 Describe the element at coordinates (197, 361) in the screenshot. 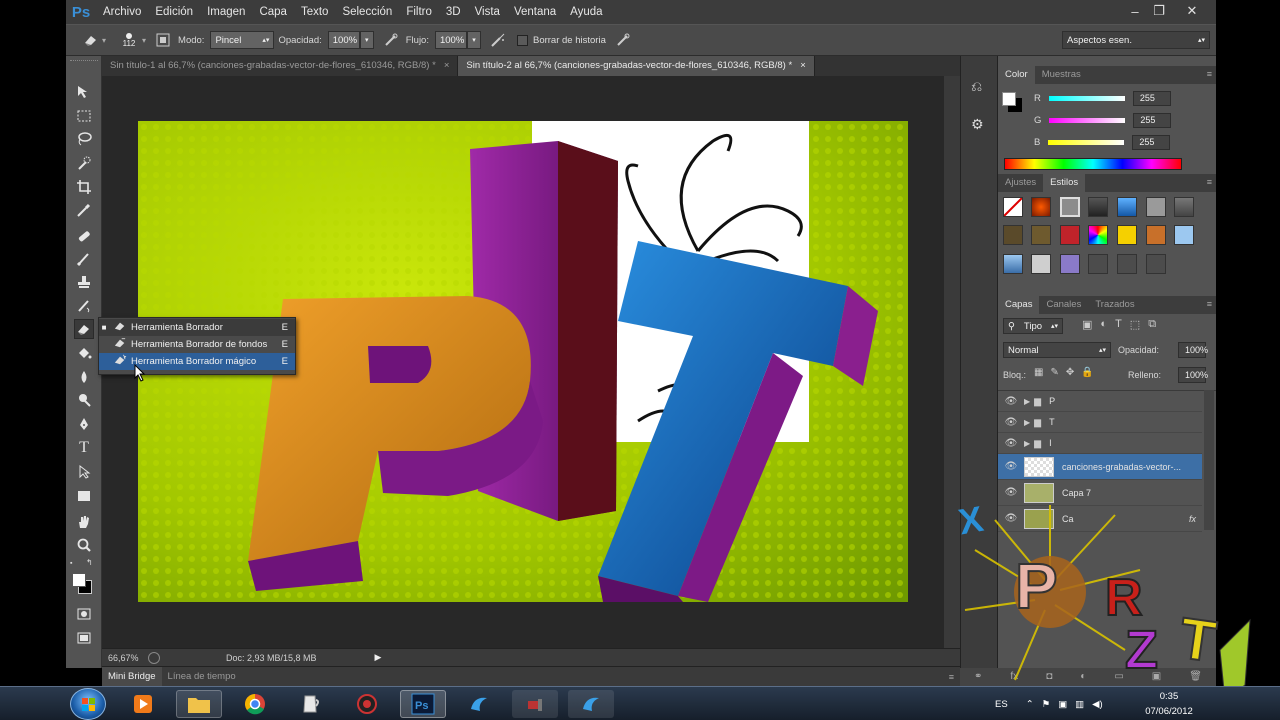

I see `flyout-magic-eraser-tool: Herramienta Borrador mágico E` at that location.